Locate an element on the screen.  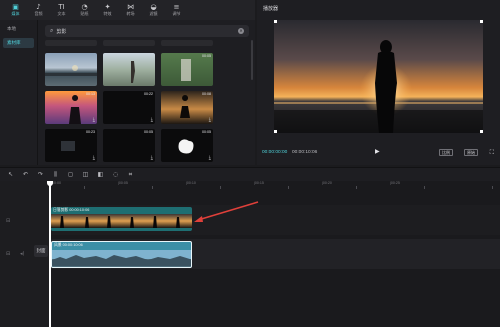
transition-icon: ⋈ is located at coordinates (130, 7).